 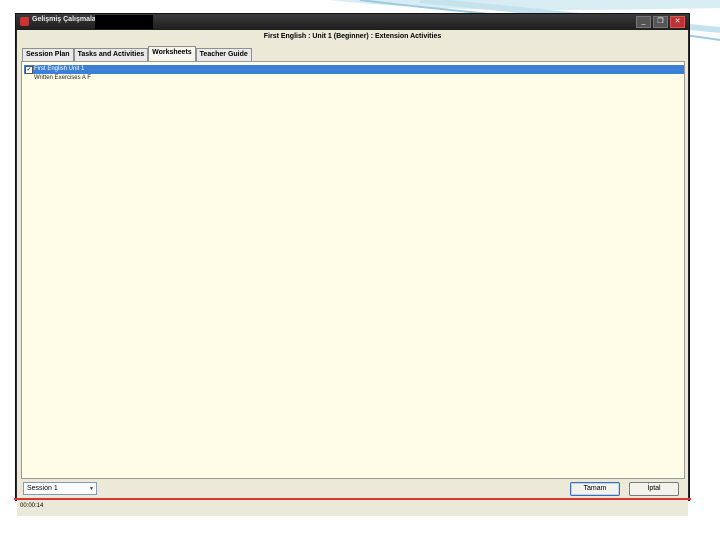 I want to click on ok-button: Tamam, so click(x=595, y=489).